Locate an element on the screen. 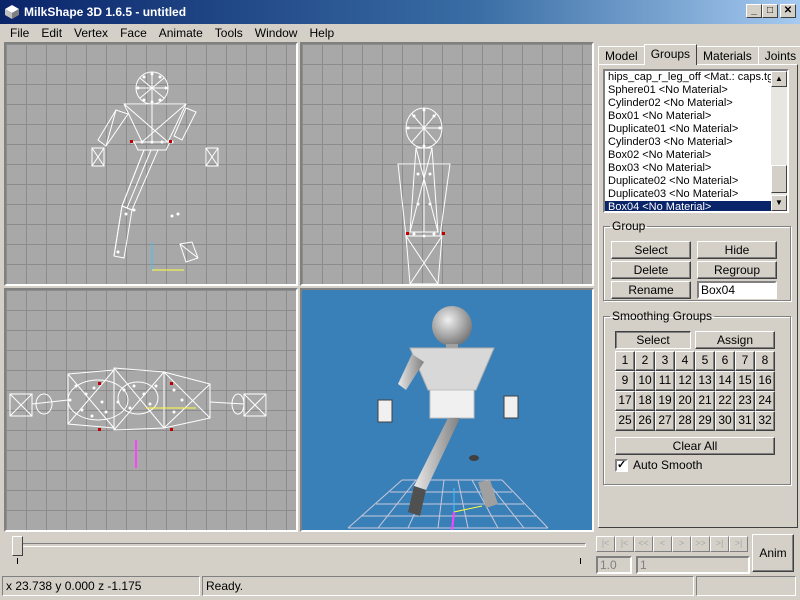  viewport-side is located at coordinates (447, 164).